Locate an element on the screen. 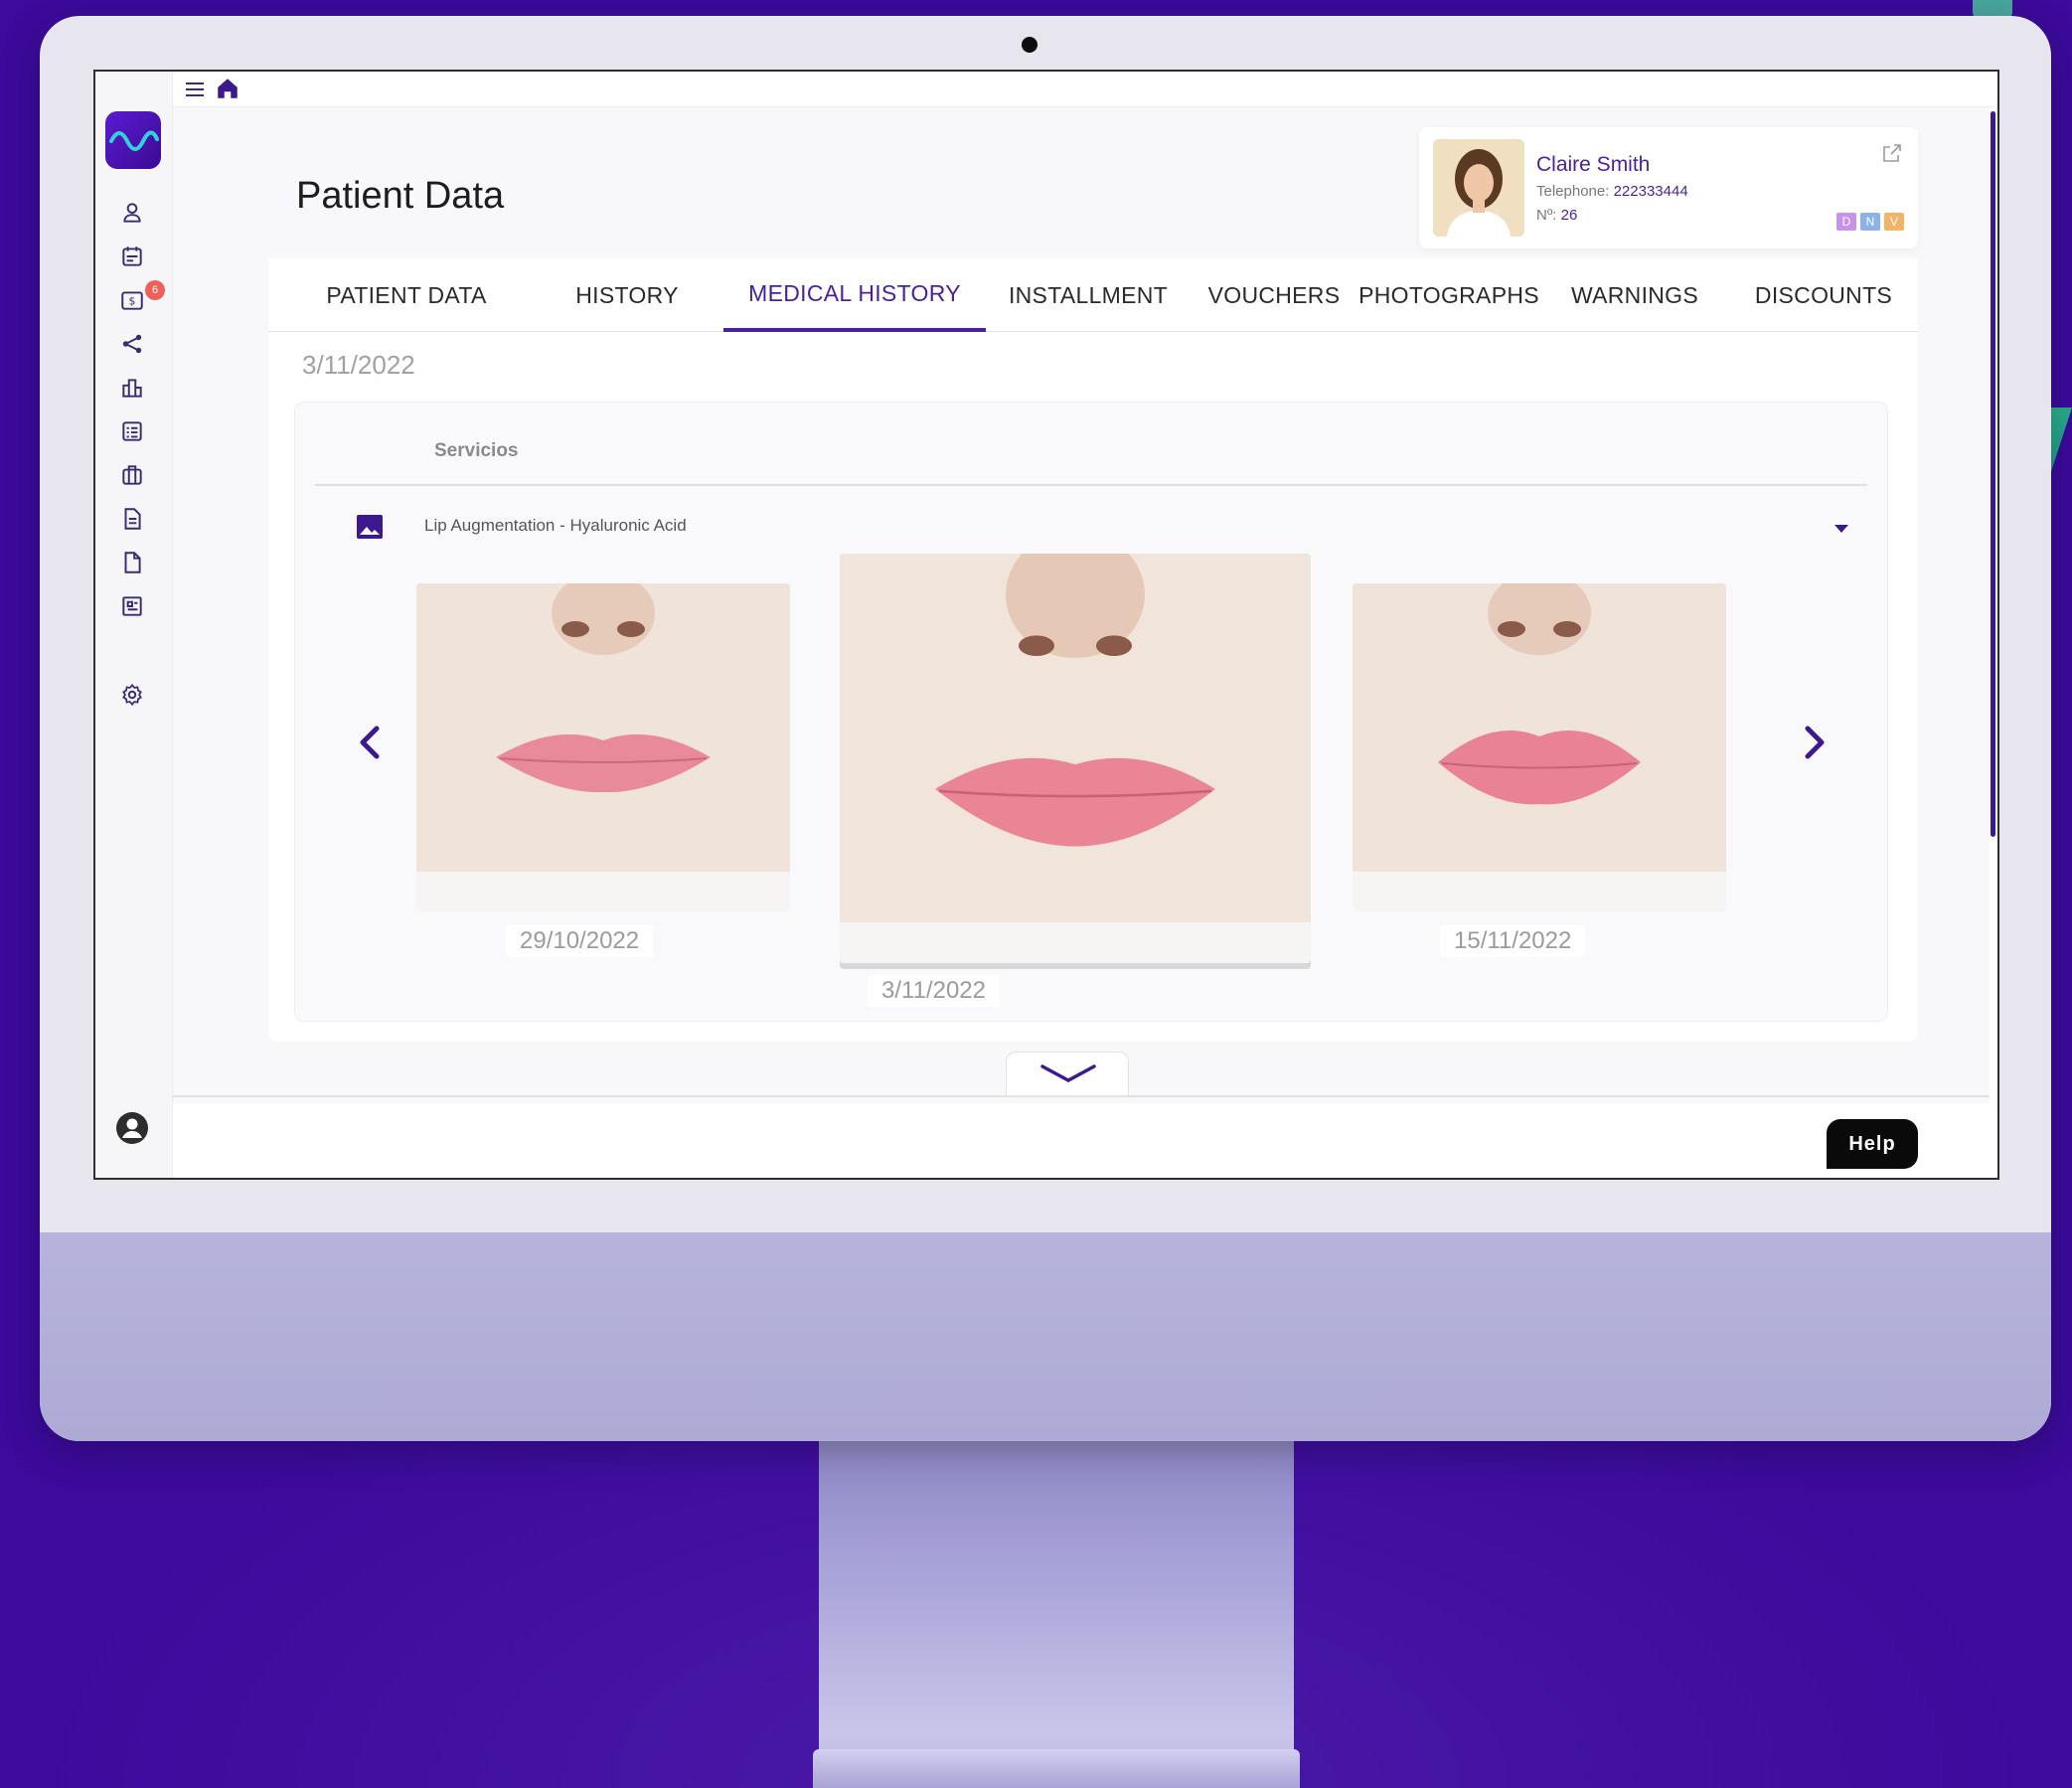  photo-selected is located at coordinates (1075, 758).